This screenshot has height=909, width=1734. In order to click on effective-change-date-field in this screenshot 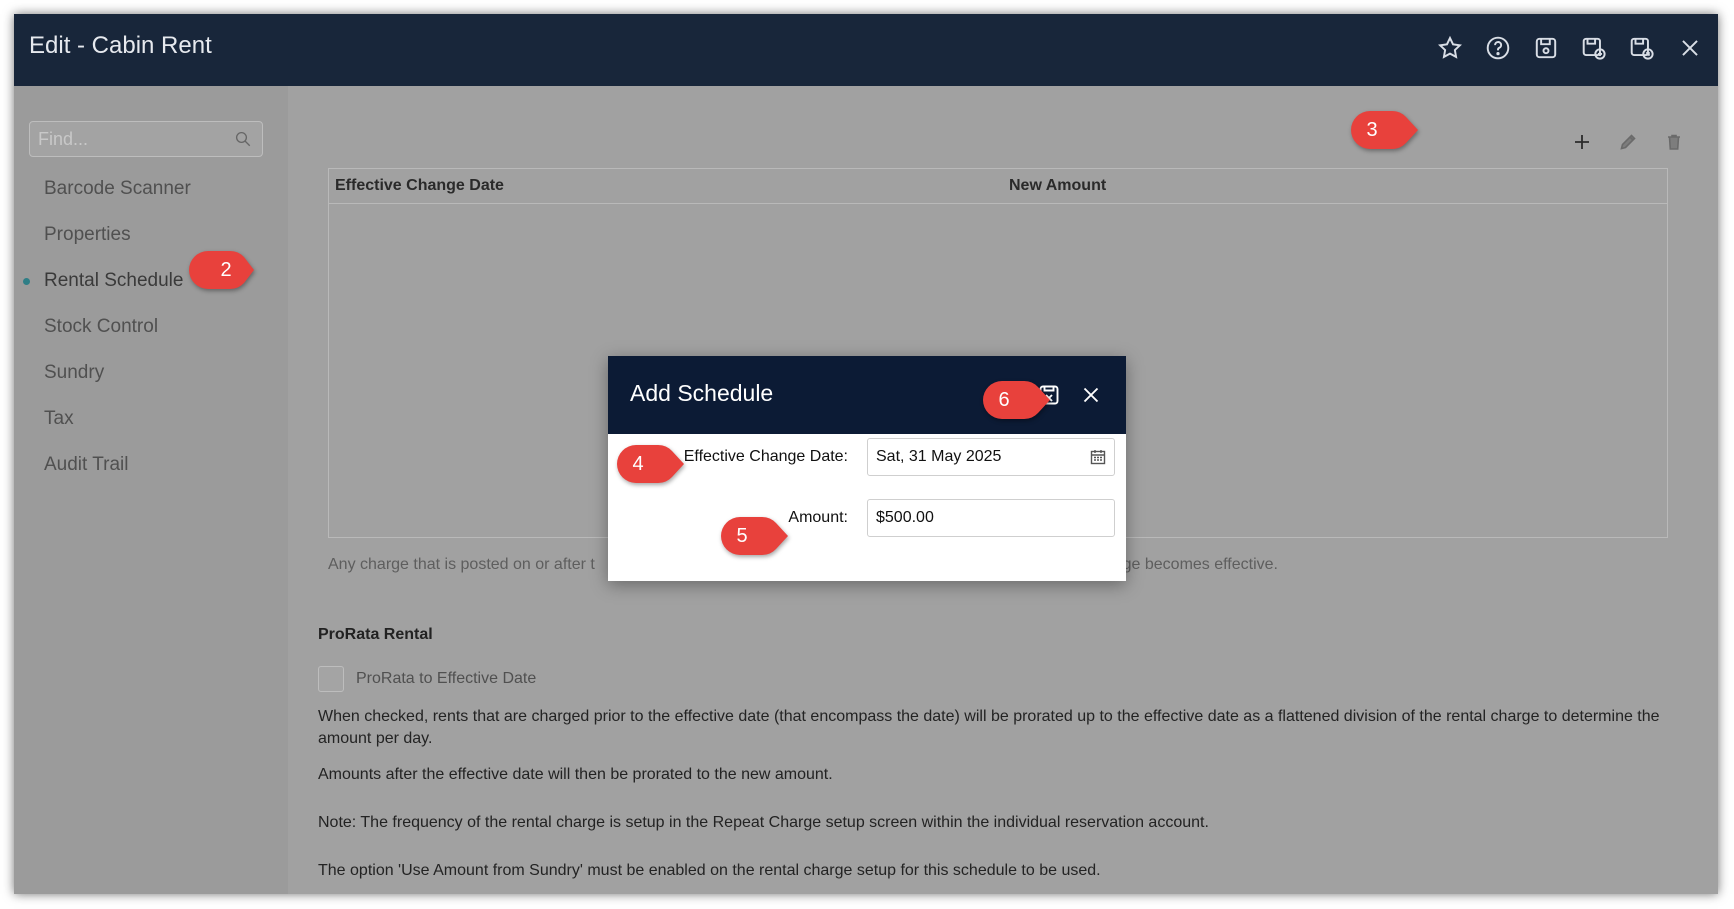, I will do `click(991, 457)`.